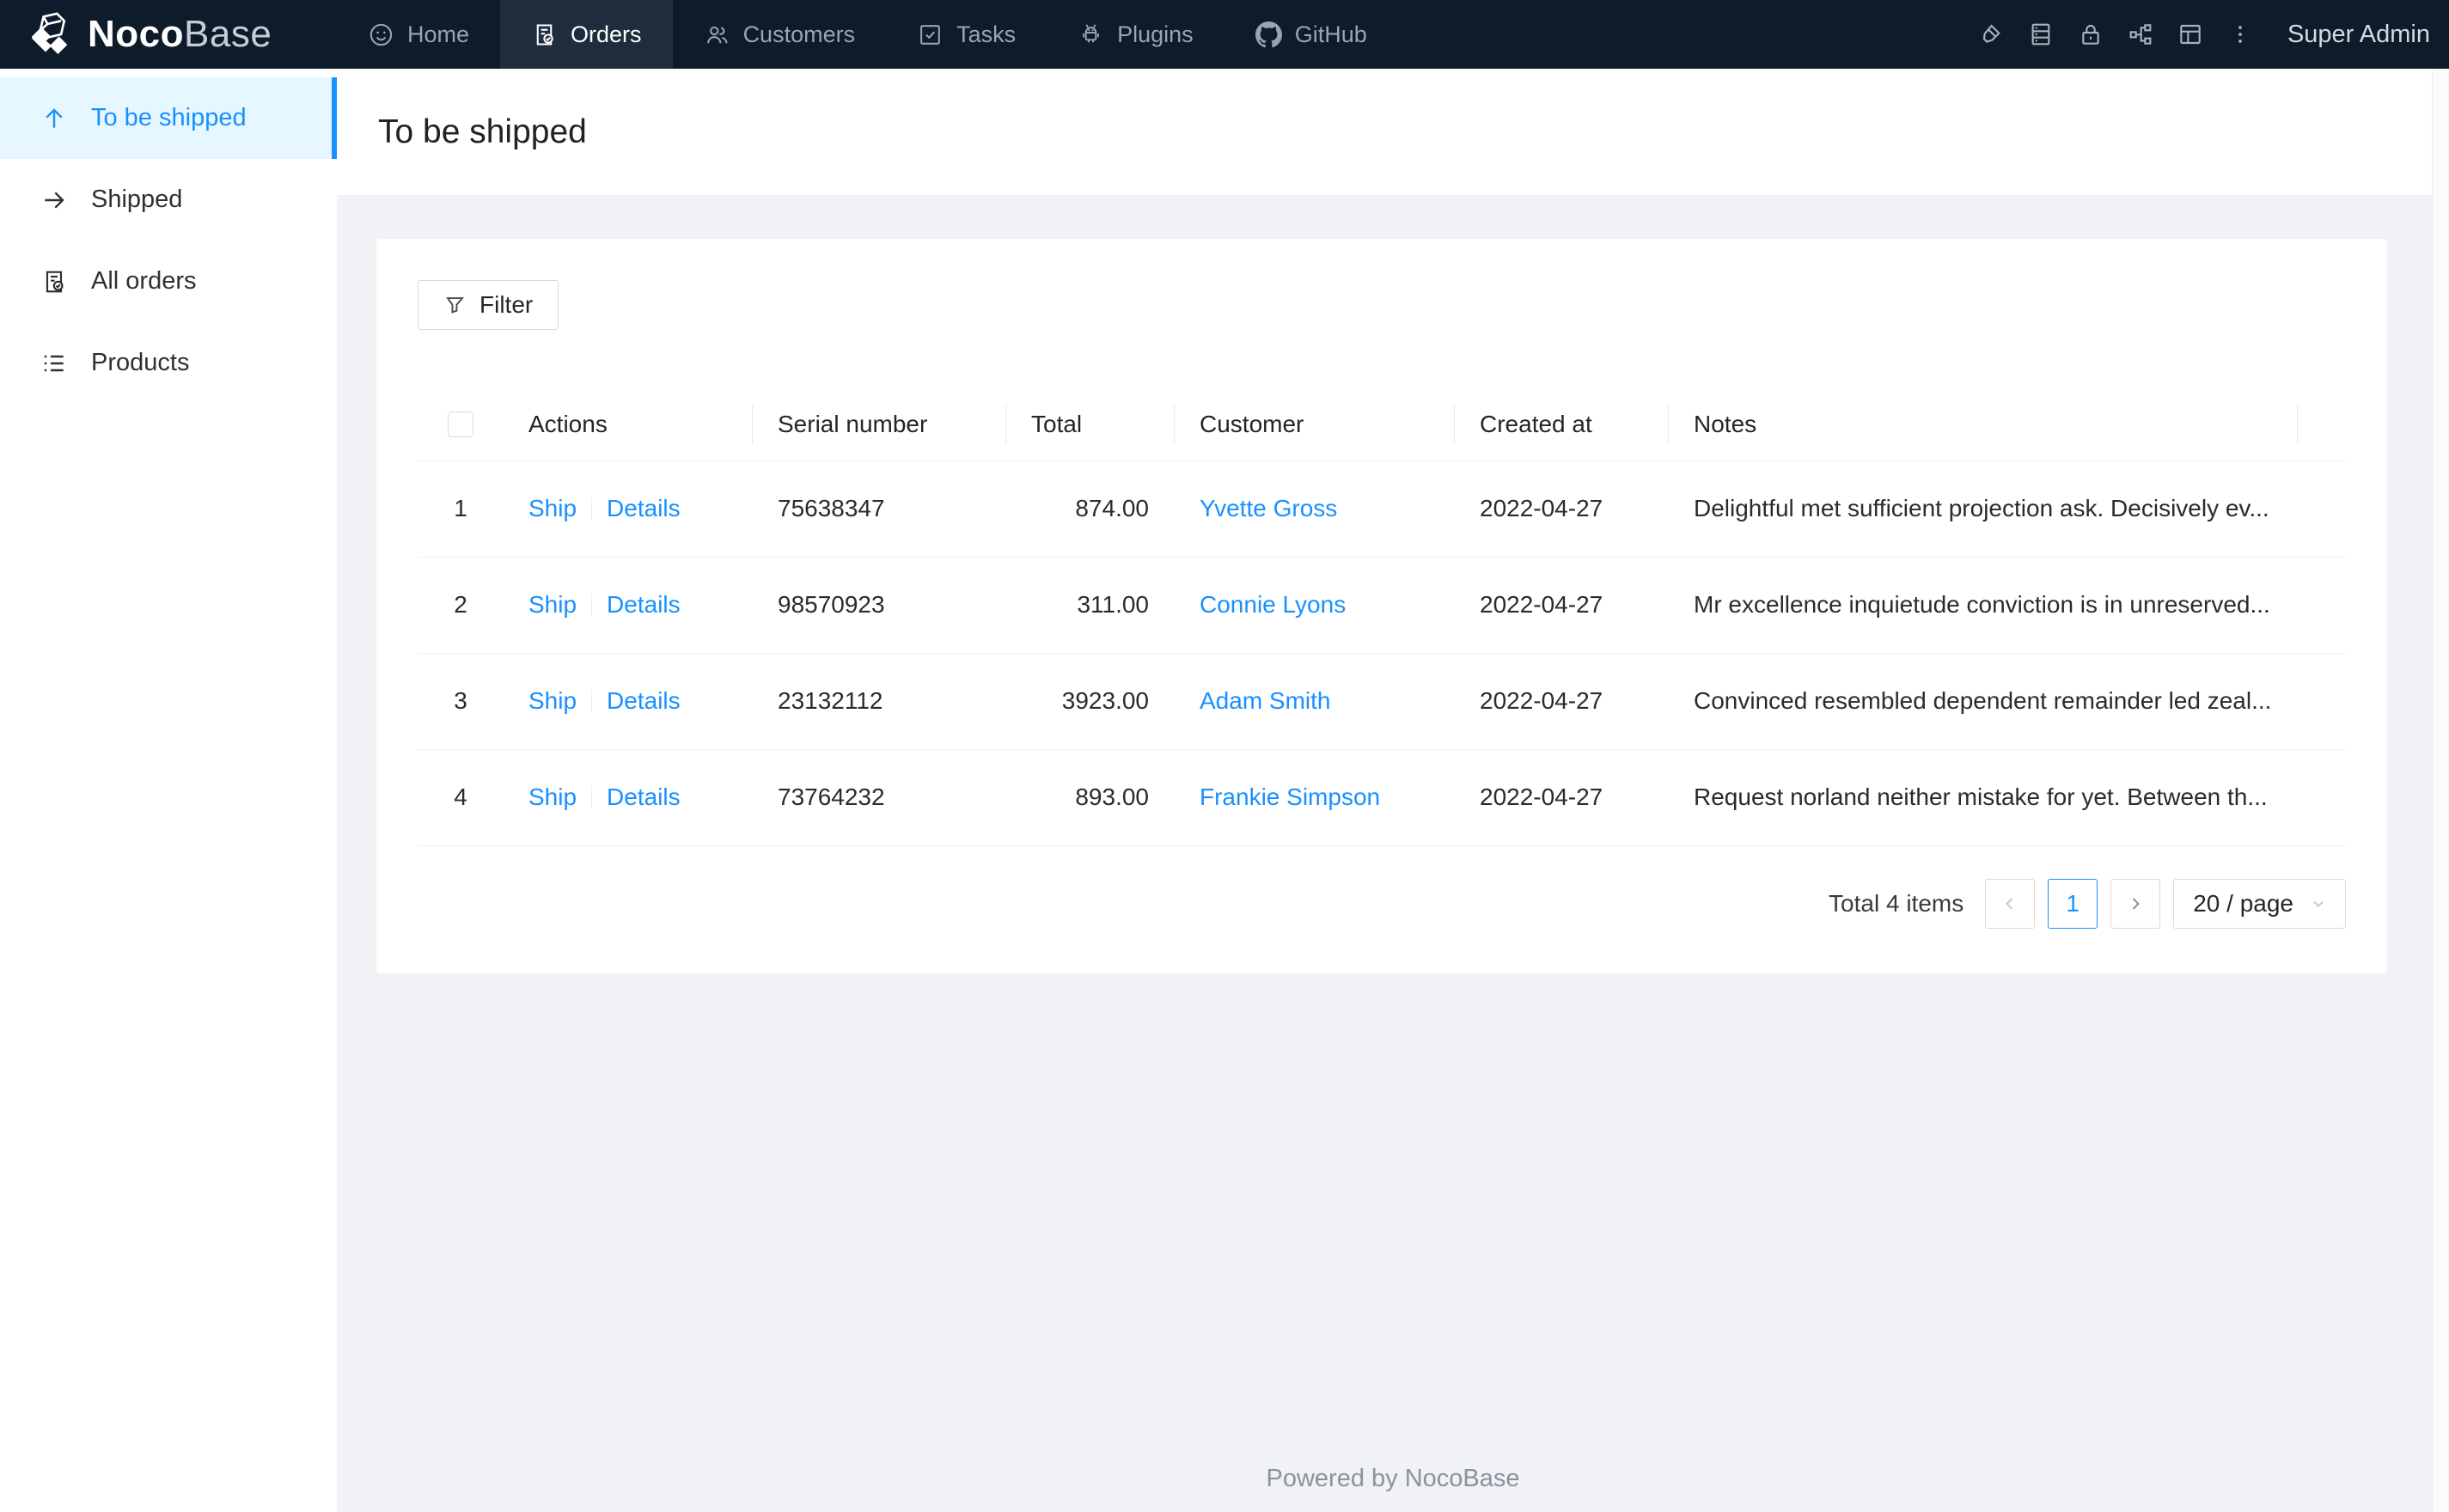 Image resolution: width=2449 pixels, height=1512 pixels. I want to click on column-header-customer: Customer, so click(1315, 424).